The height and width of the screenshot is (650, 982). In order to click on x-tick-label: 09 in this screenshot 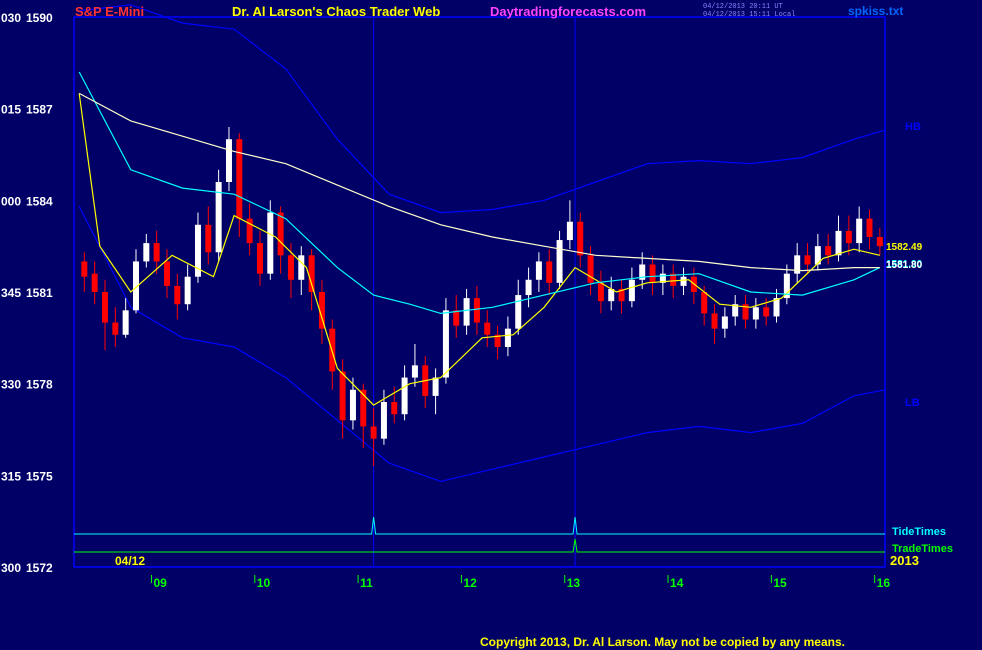, I will do `click(160, 583)`.